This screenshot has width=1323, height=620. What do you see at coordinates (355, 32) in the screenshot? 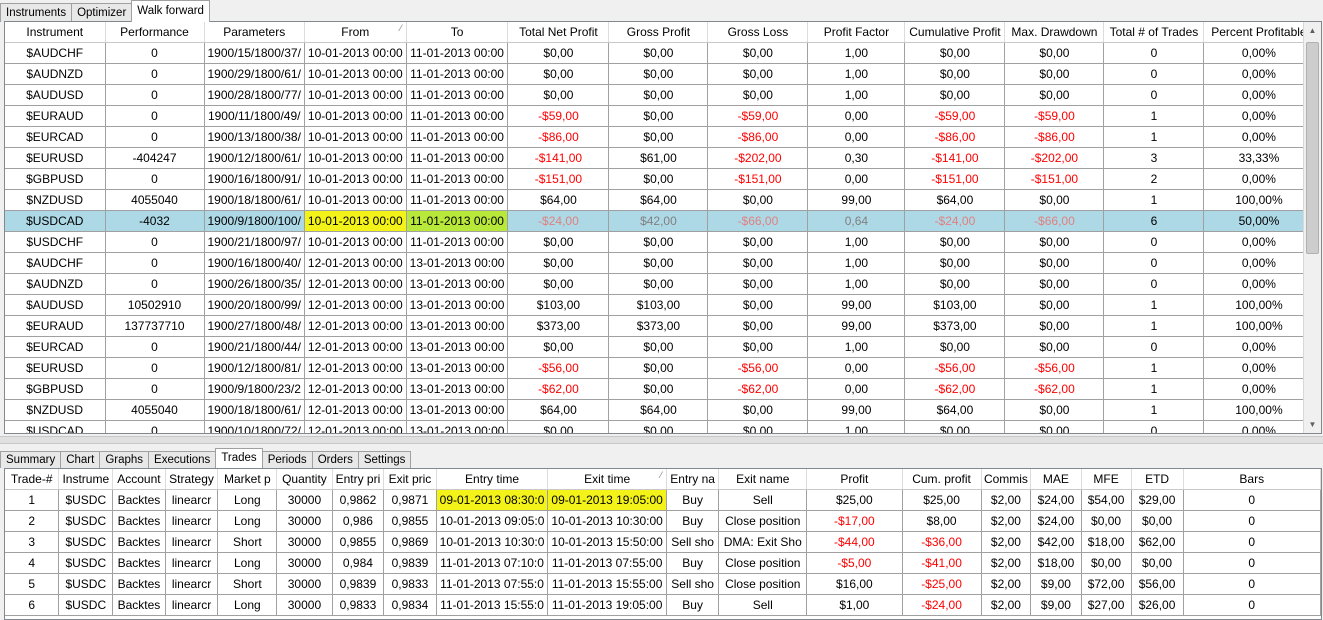
I see `column-header-from: From ⁄` at bounding box center [355, 32].